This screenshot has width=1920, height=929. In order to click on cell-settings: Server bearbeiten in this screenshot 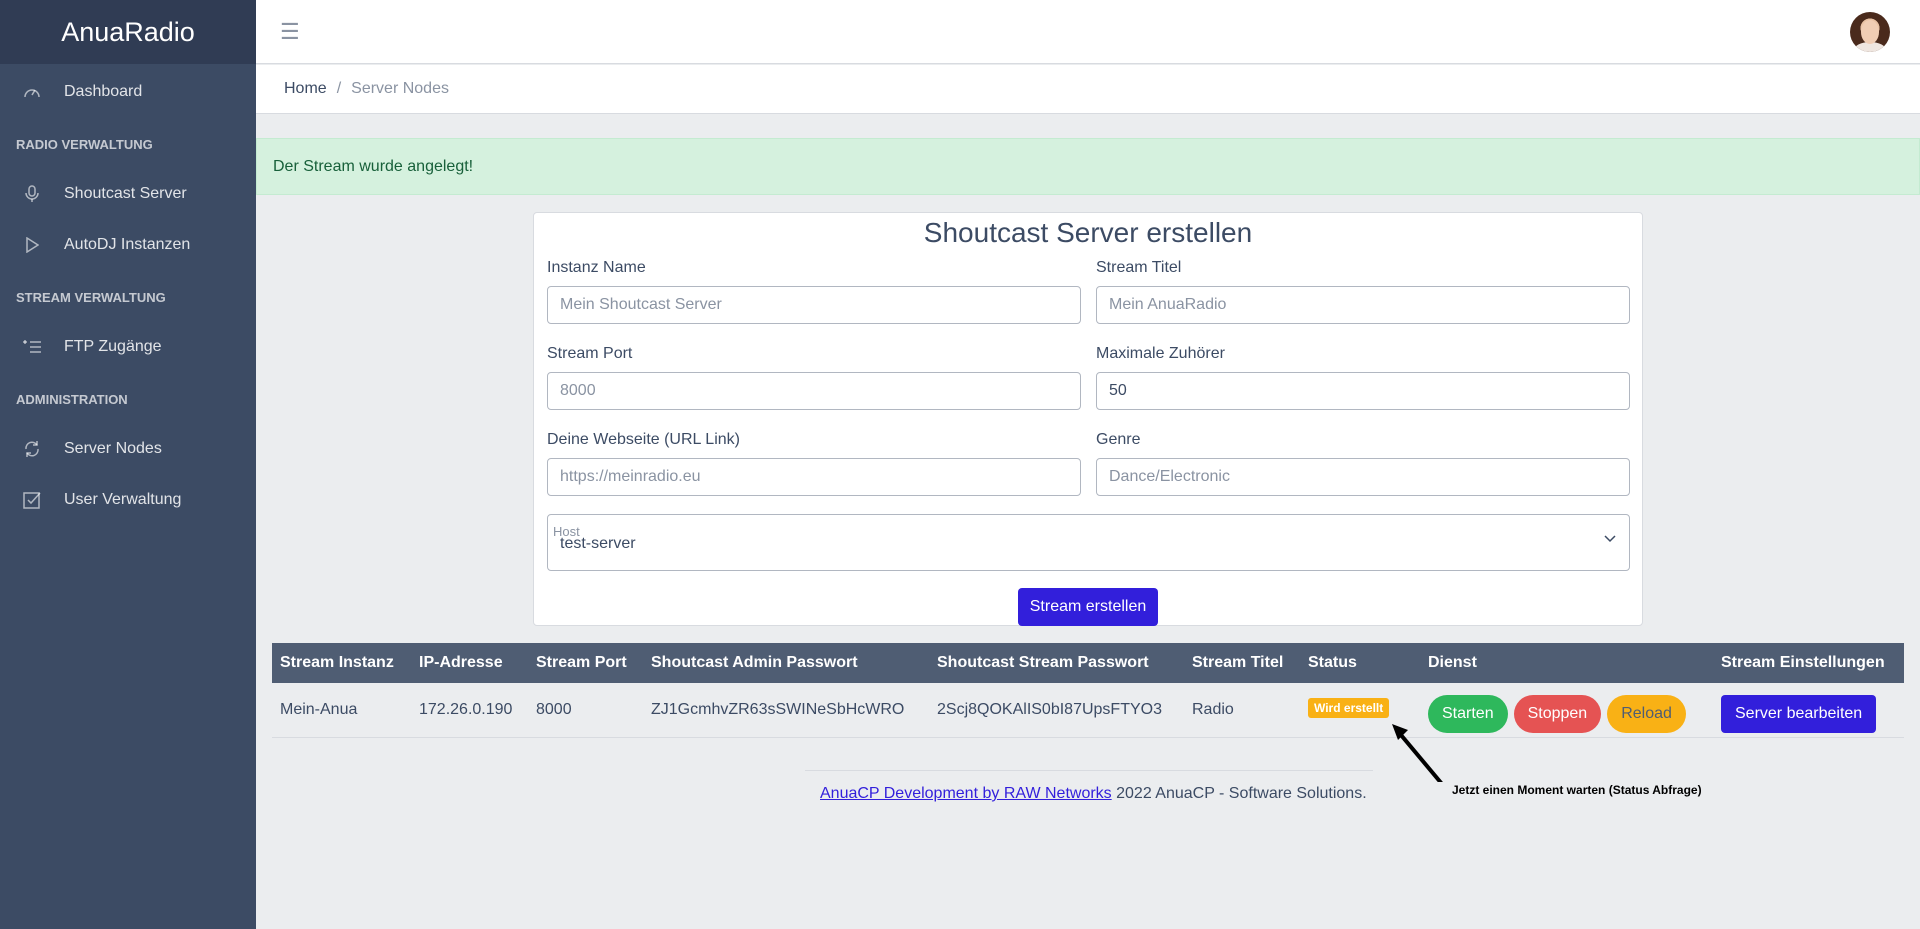, I will do `click(1799, 710)`.